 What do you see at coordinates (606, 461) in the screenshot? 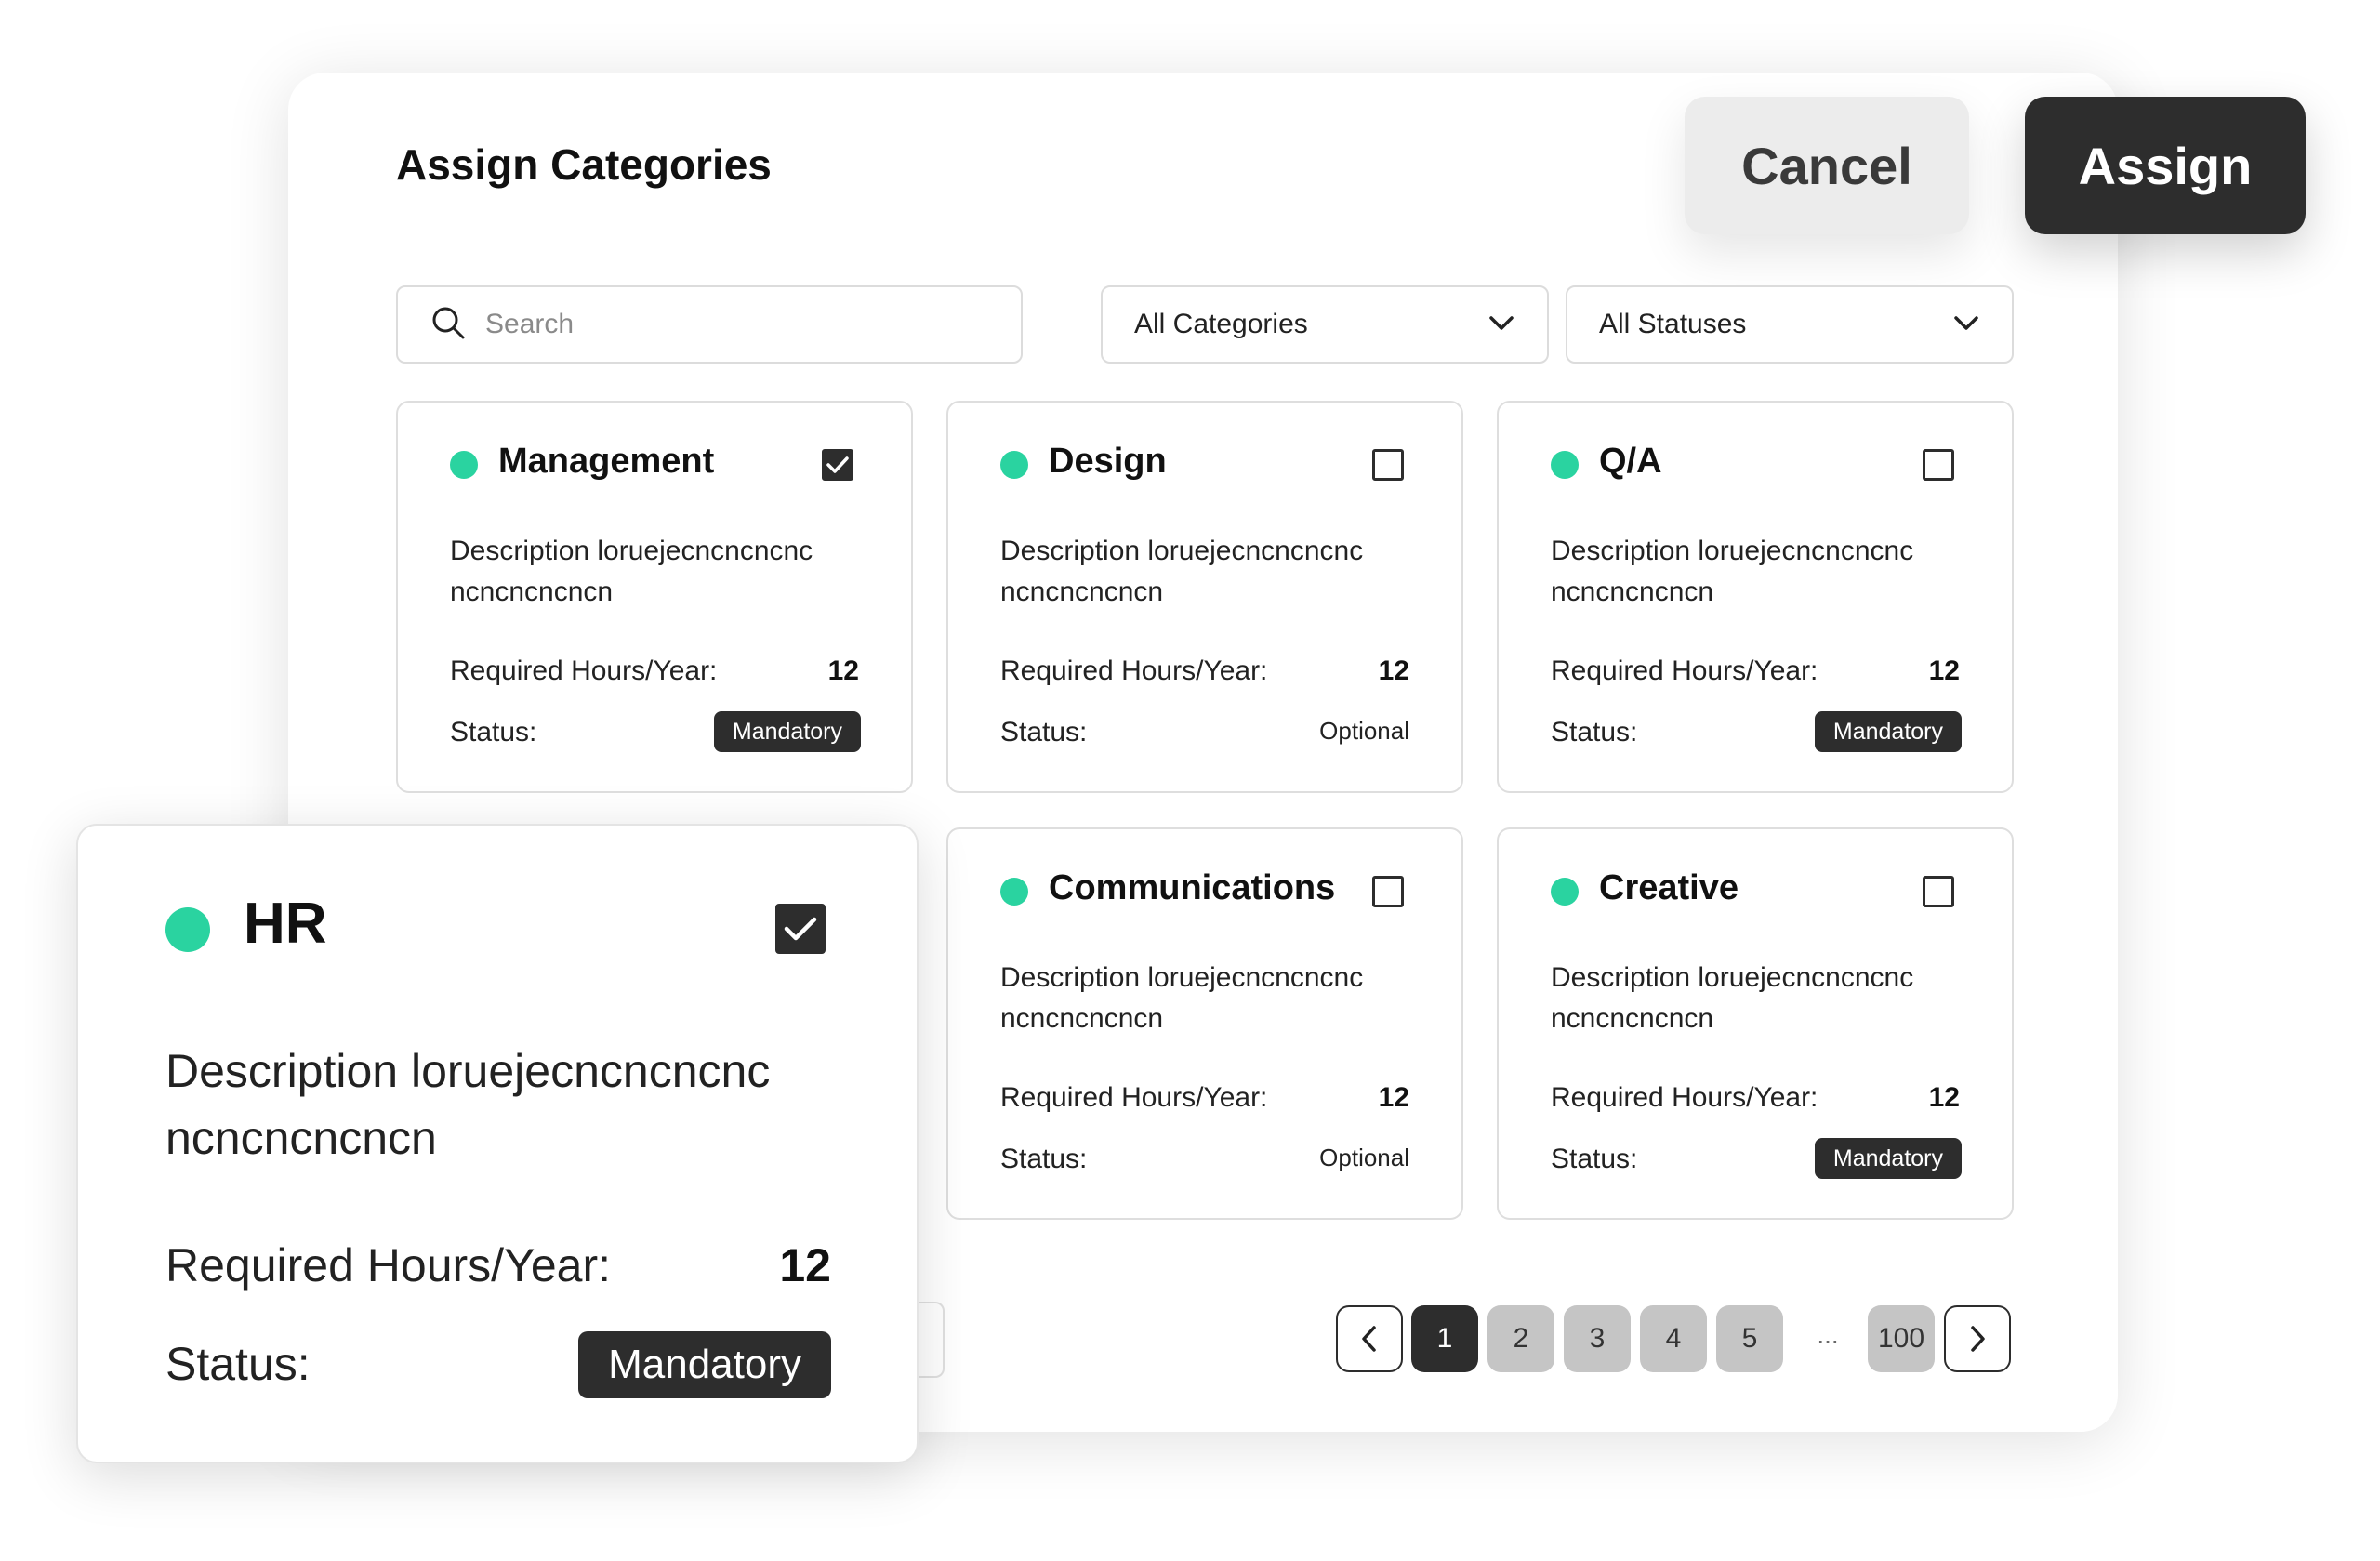
I see `category-name: Management` at bounding box center [606, 461].